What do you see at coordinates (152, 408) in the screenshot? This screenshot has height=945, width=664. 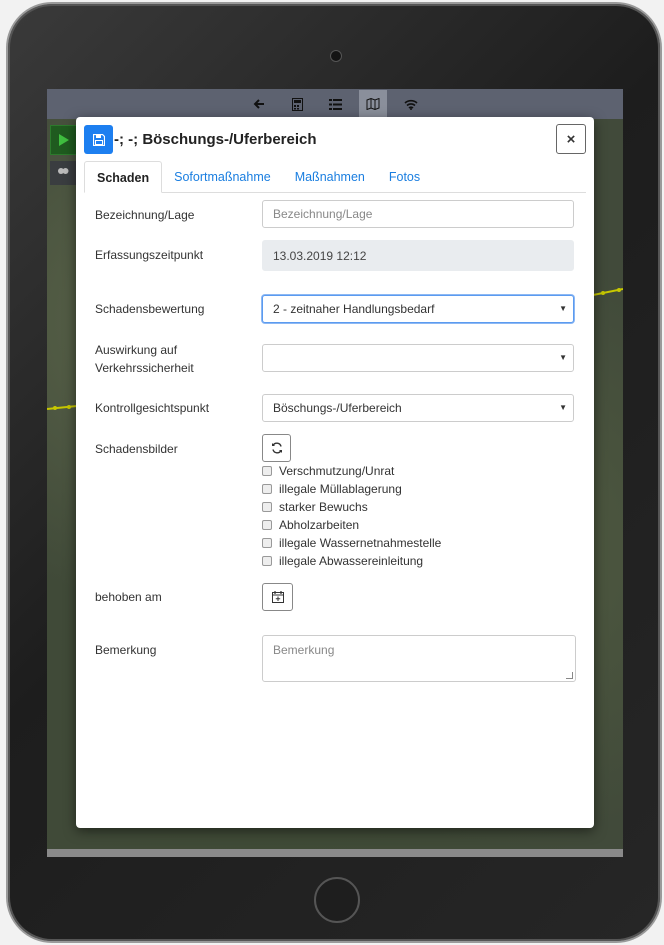 I see `kontroll-label: Kontrollgesichtspunkt` at bounding box center [152, 408].